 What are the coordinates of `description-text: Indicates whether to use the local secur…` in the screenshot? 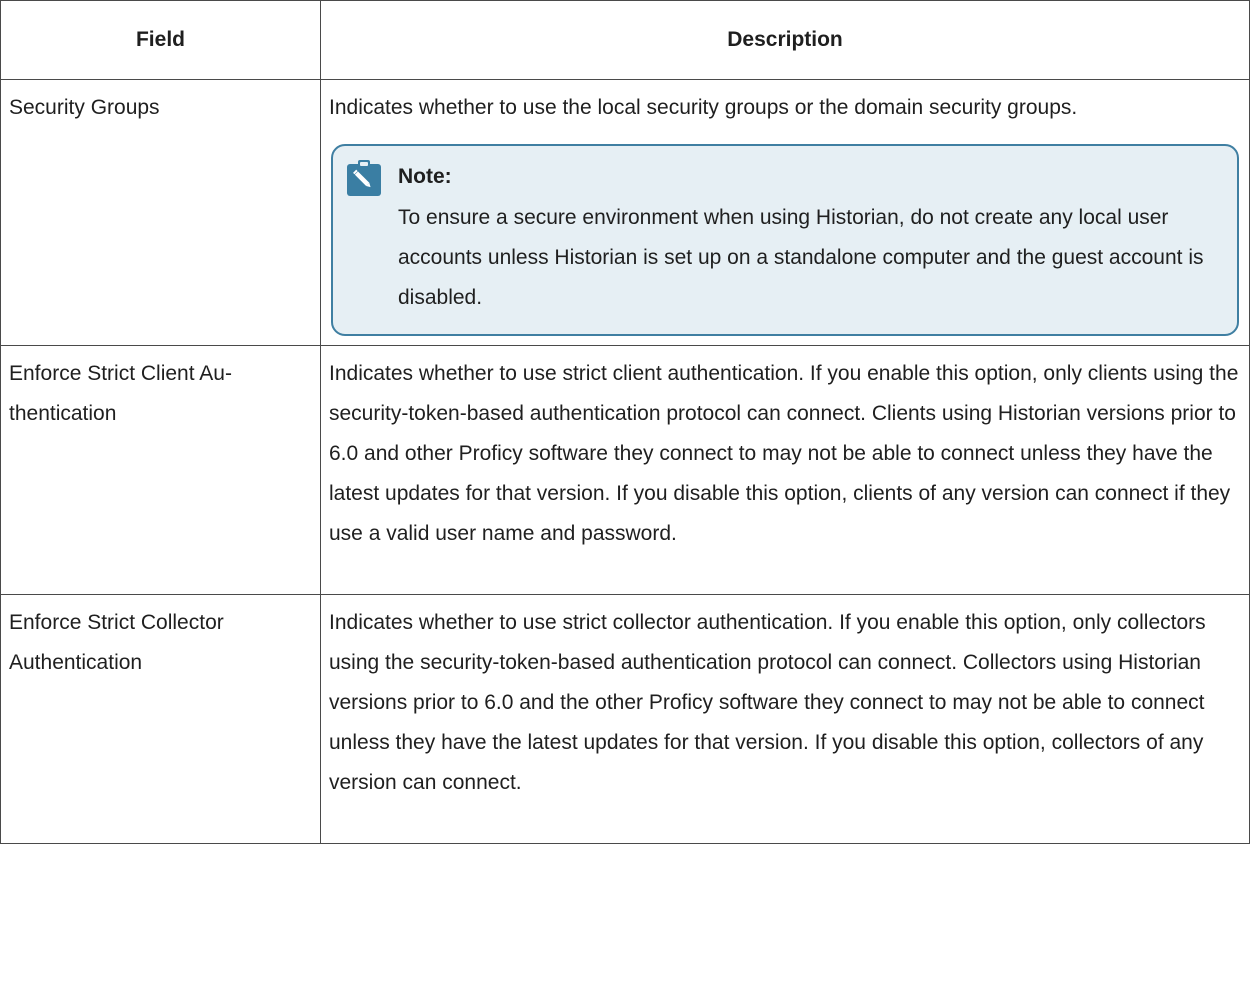 It's located at (703, 107).